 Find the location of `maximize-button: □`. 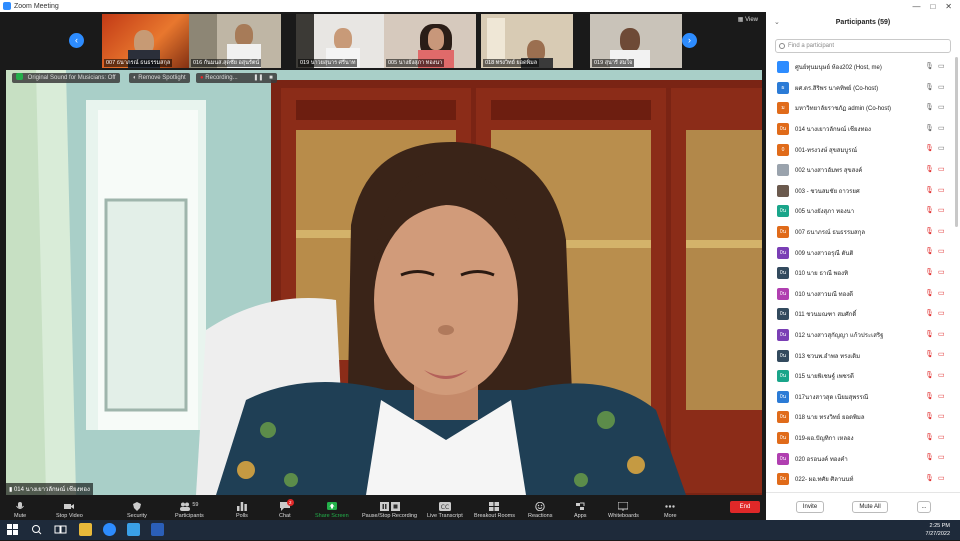

maximize-button: □ is located at coordinates (932, 6).